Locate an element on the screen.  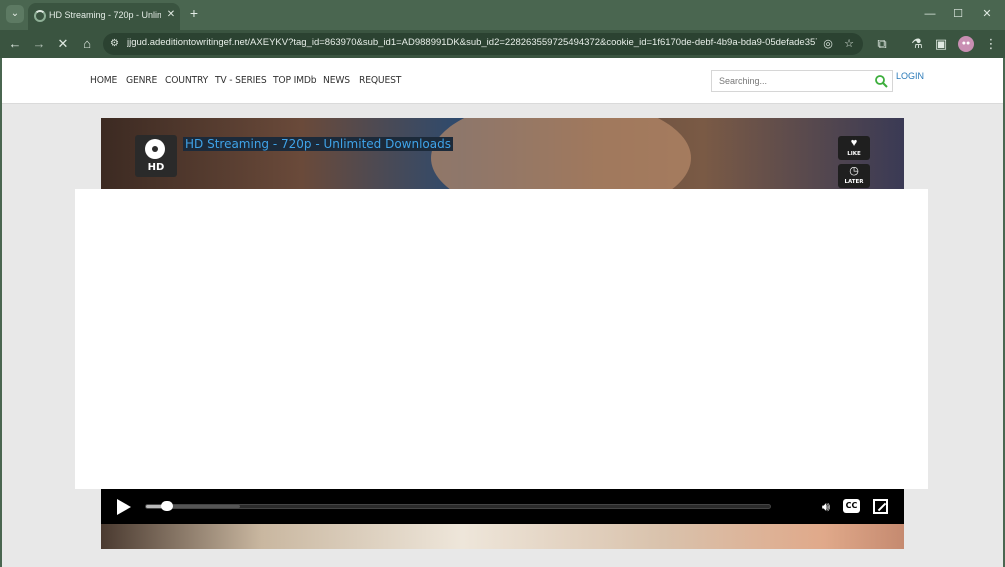
player-controls: 🔊︎ CC is located at coordinates (502, 506).